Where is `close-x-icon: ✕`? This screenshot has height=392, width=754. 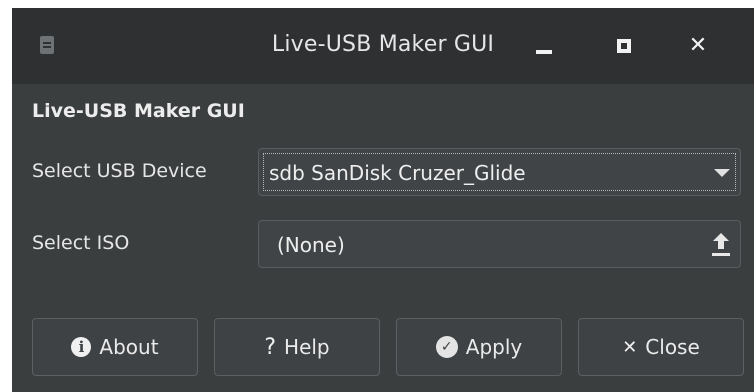
close-x-icon: ✕ is located at coordinates (630, 347).